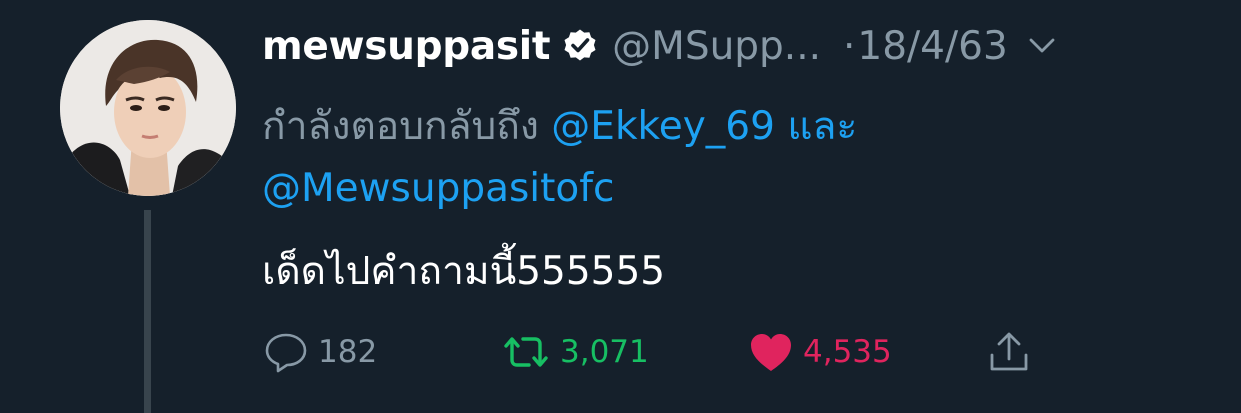  What do you see at coordinates (526, 352) in the screenshot?
I see `retweet-icon` at bounding box center [526, 352].